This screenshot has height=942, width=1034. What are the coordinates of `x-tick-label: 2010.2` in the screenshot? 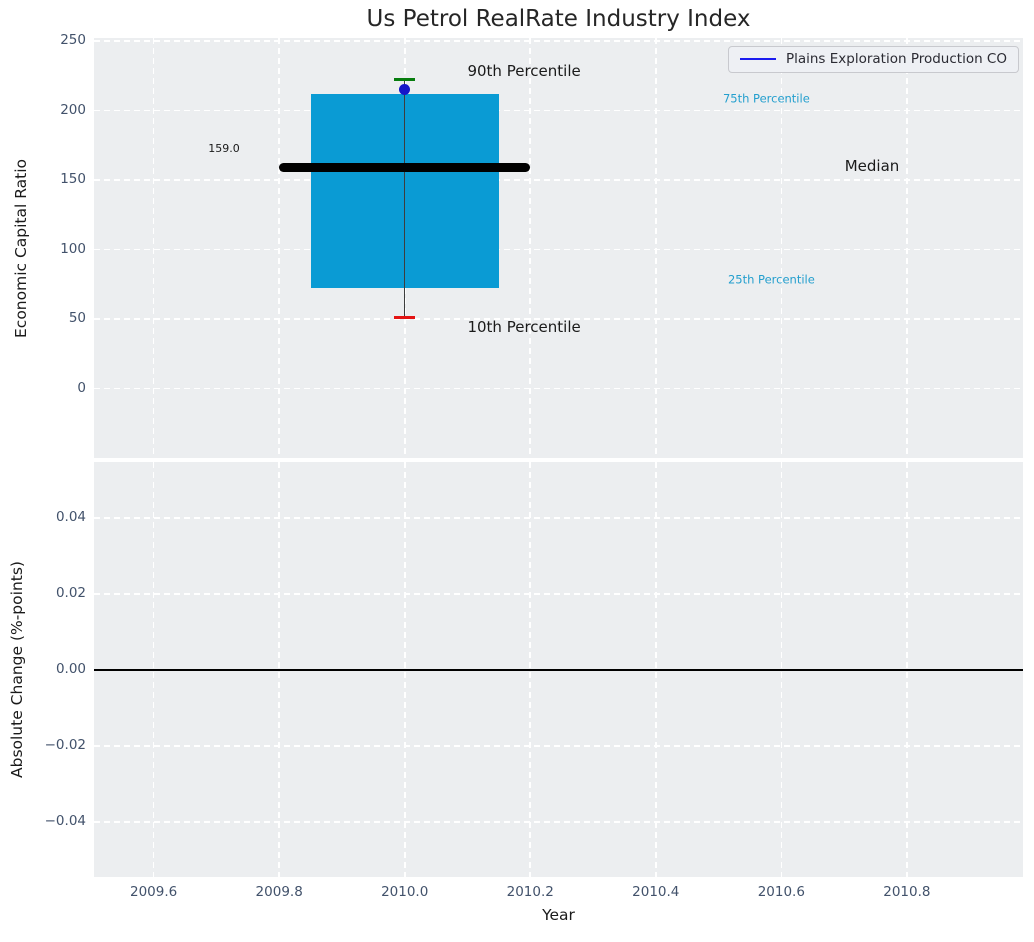 It's located at (530, 892).